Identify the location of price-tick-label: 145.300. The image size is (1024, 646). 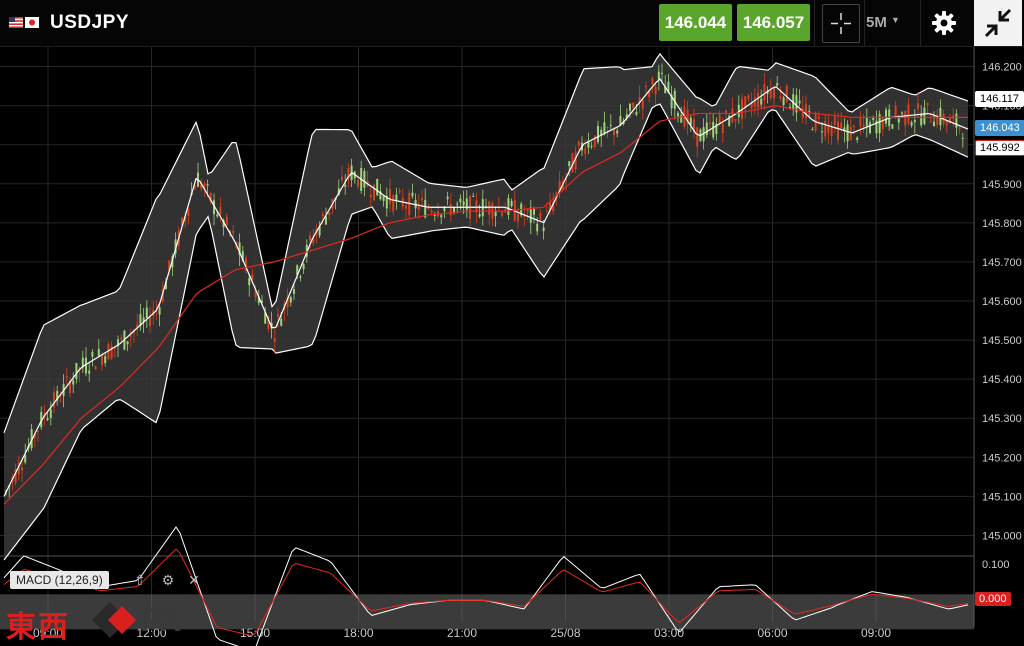
(1002, 419).